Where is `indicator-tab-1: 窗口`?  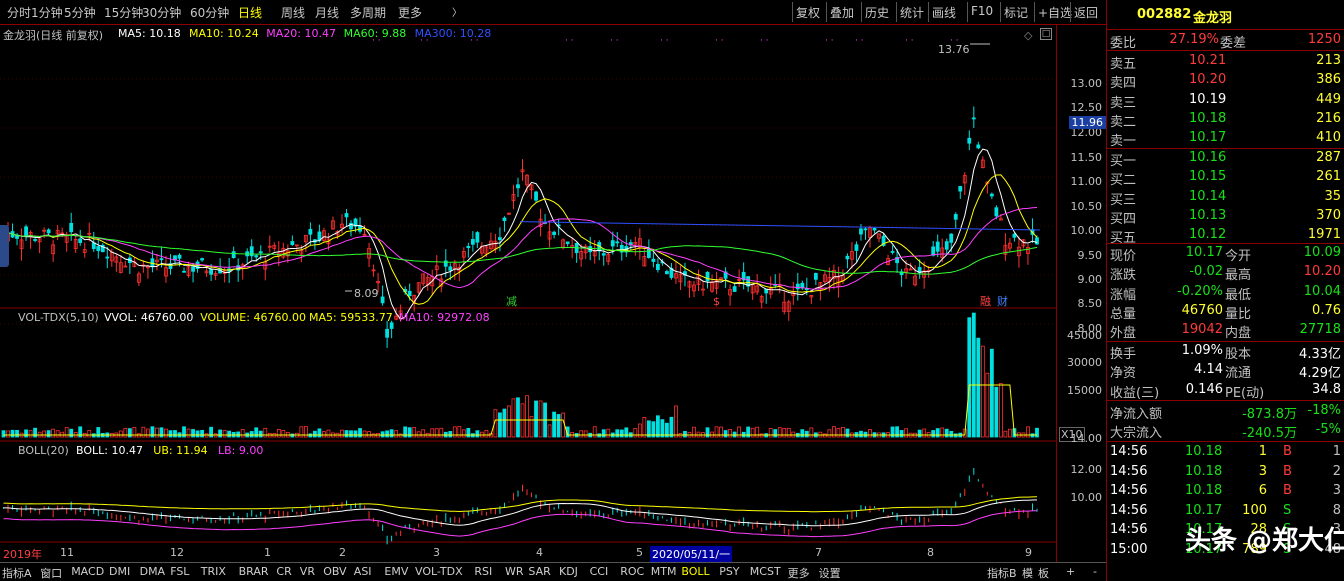 indicator-tab-1: 窗口 is located at coordinates (51, 573).